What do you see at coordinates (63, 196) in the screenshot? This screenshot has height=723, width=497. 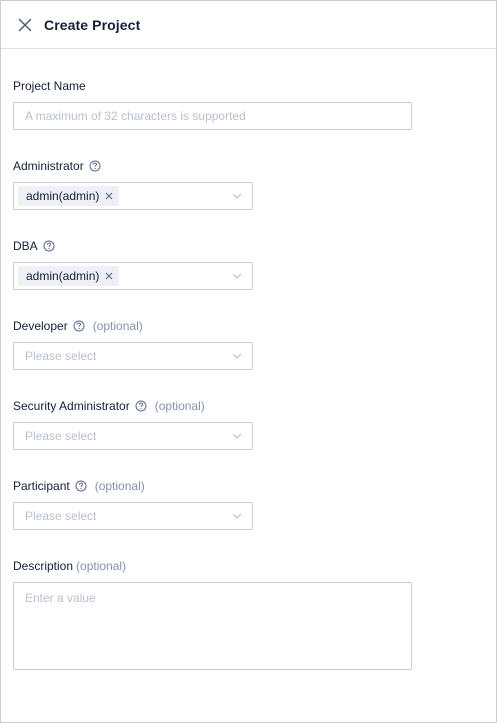 I see `administrator-tag-label: admin(admin)` at bounding box center [63, 196].